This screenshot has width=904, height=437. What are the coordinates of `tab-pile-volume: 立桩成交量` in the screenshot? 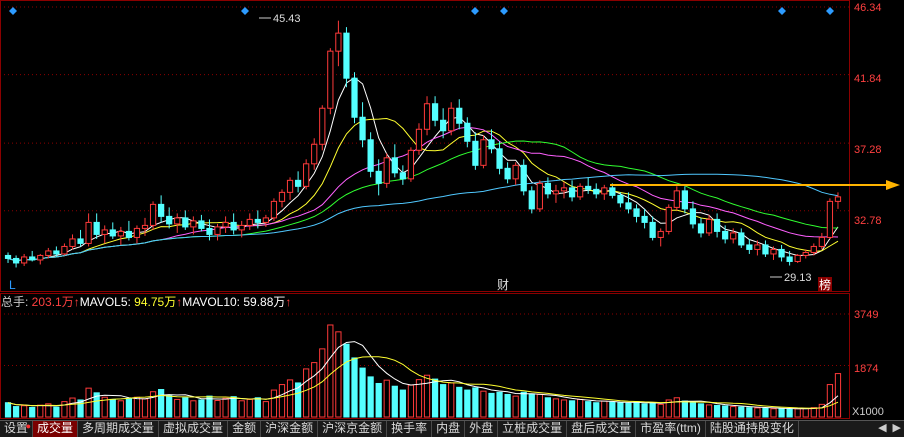 It's located at (533, 429).